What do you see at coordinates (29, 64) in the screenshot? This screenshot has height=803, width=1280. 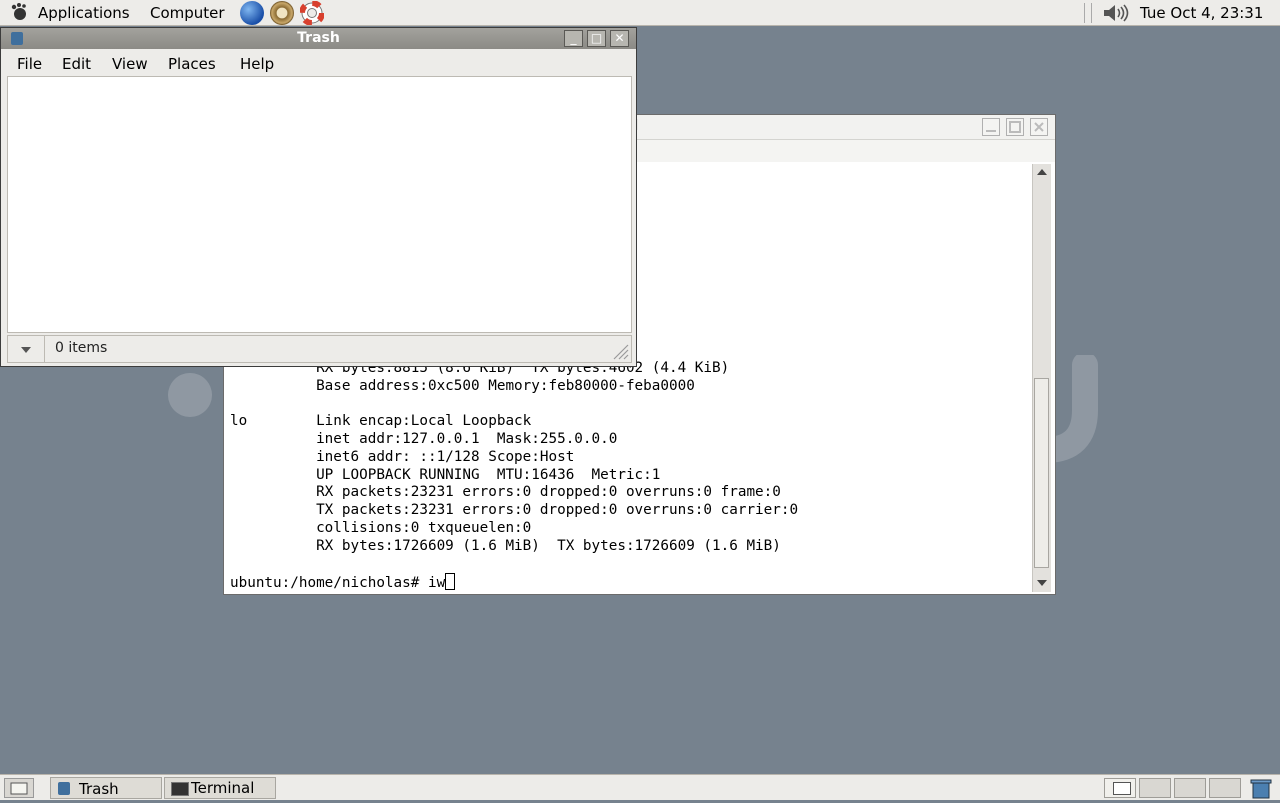 I see `menu-file: File` at bounding box center [29, 64].